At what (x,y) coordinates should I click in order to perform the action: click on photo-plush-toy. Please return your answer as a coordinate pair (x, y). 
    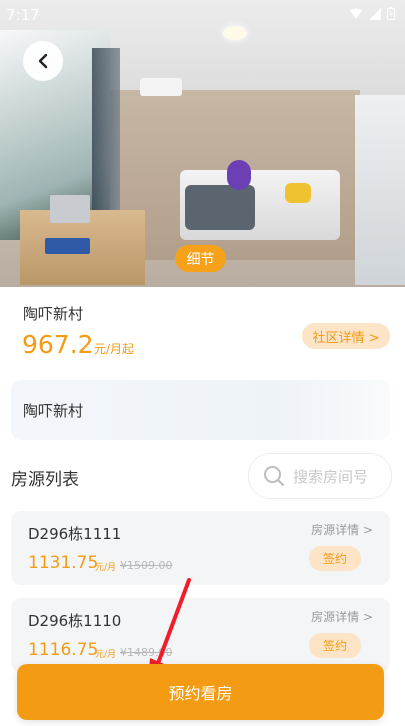
    Looking at the image, I should click on (239, 175).